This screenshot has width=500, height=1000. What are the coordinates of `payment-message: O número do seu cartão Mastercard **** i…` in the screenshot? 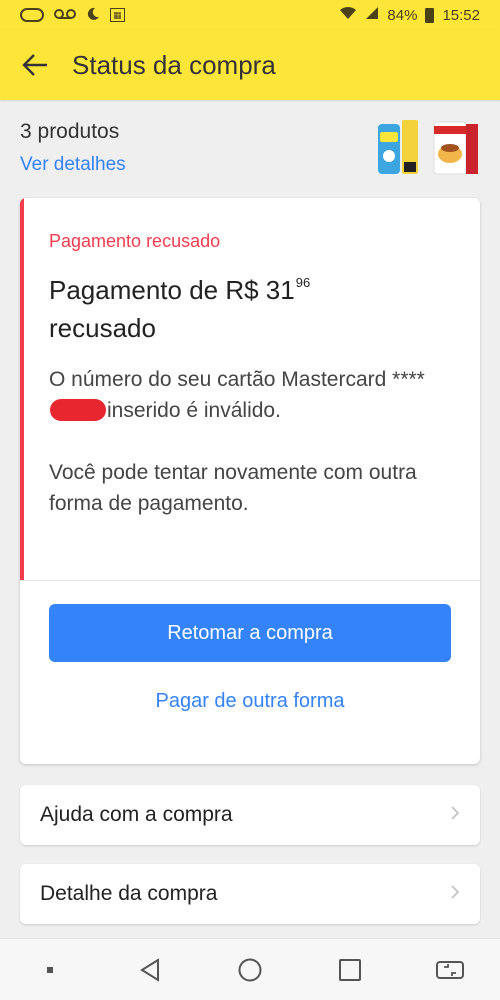 It's located at (249, 441).